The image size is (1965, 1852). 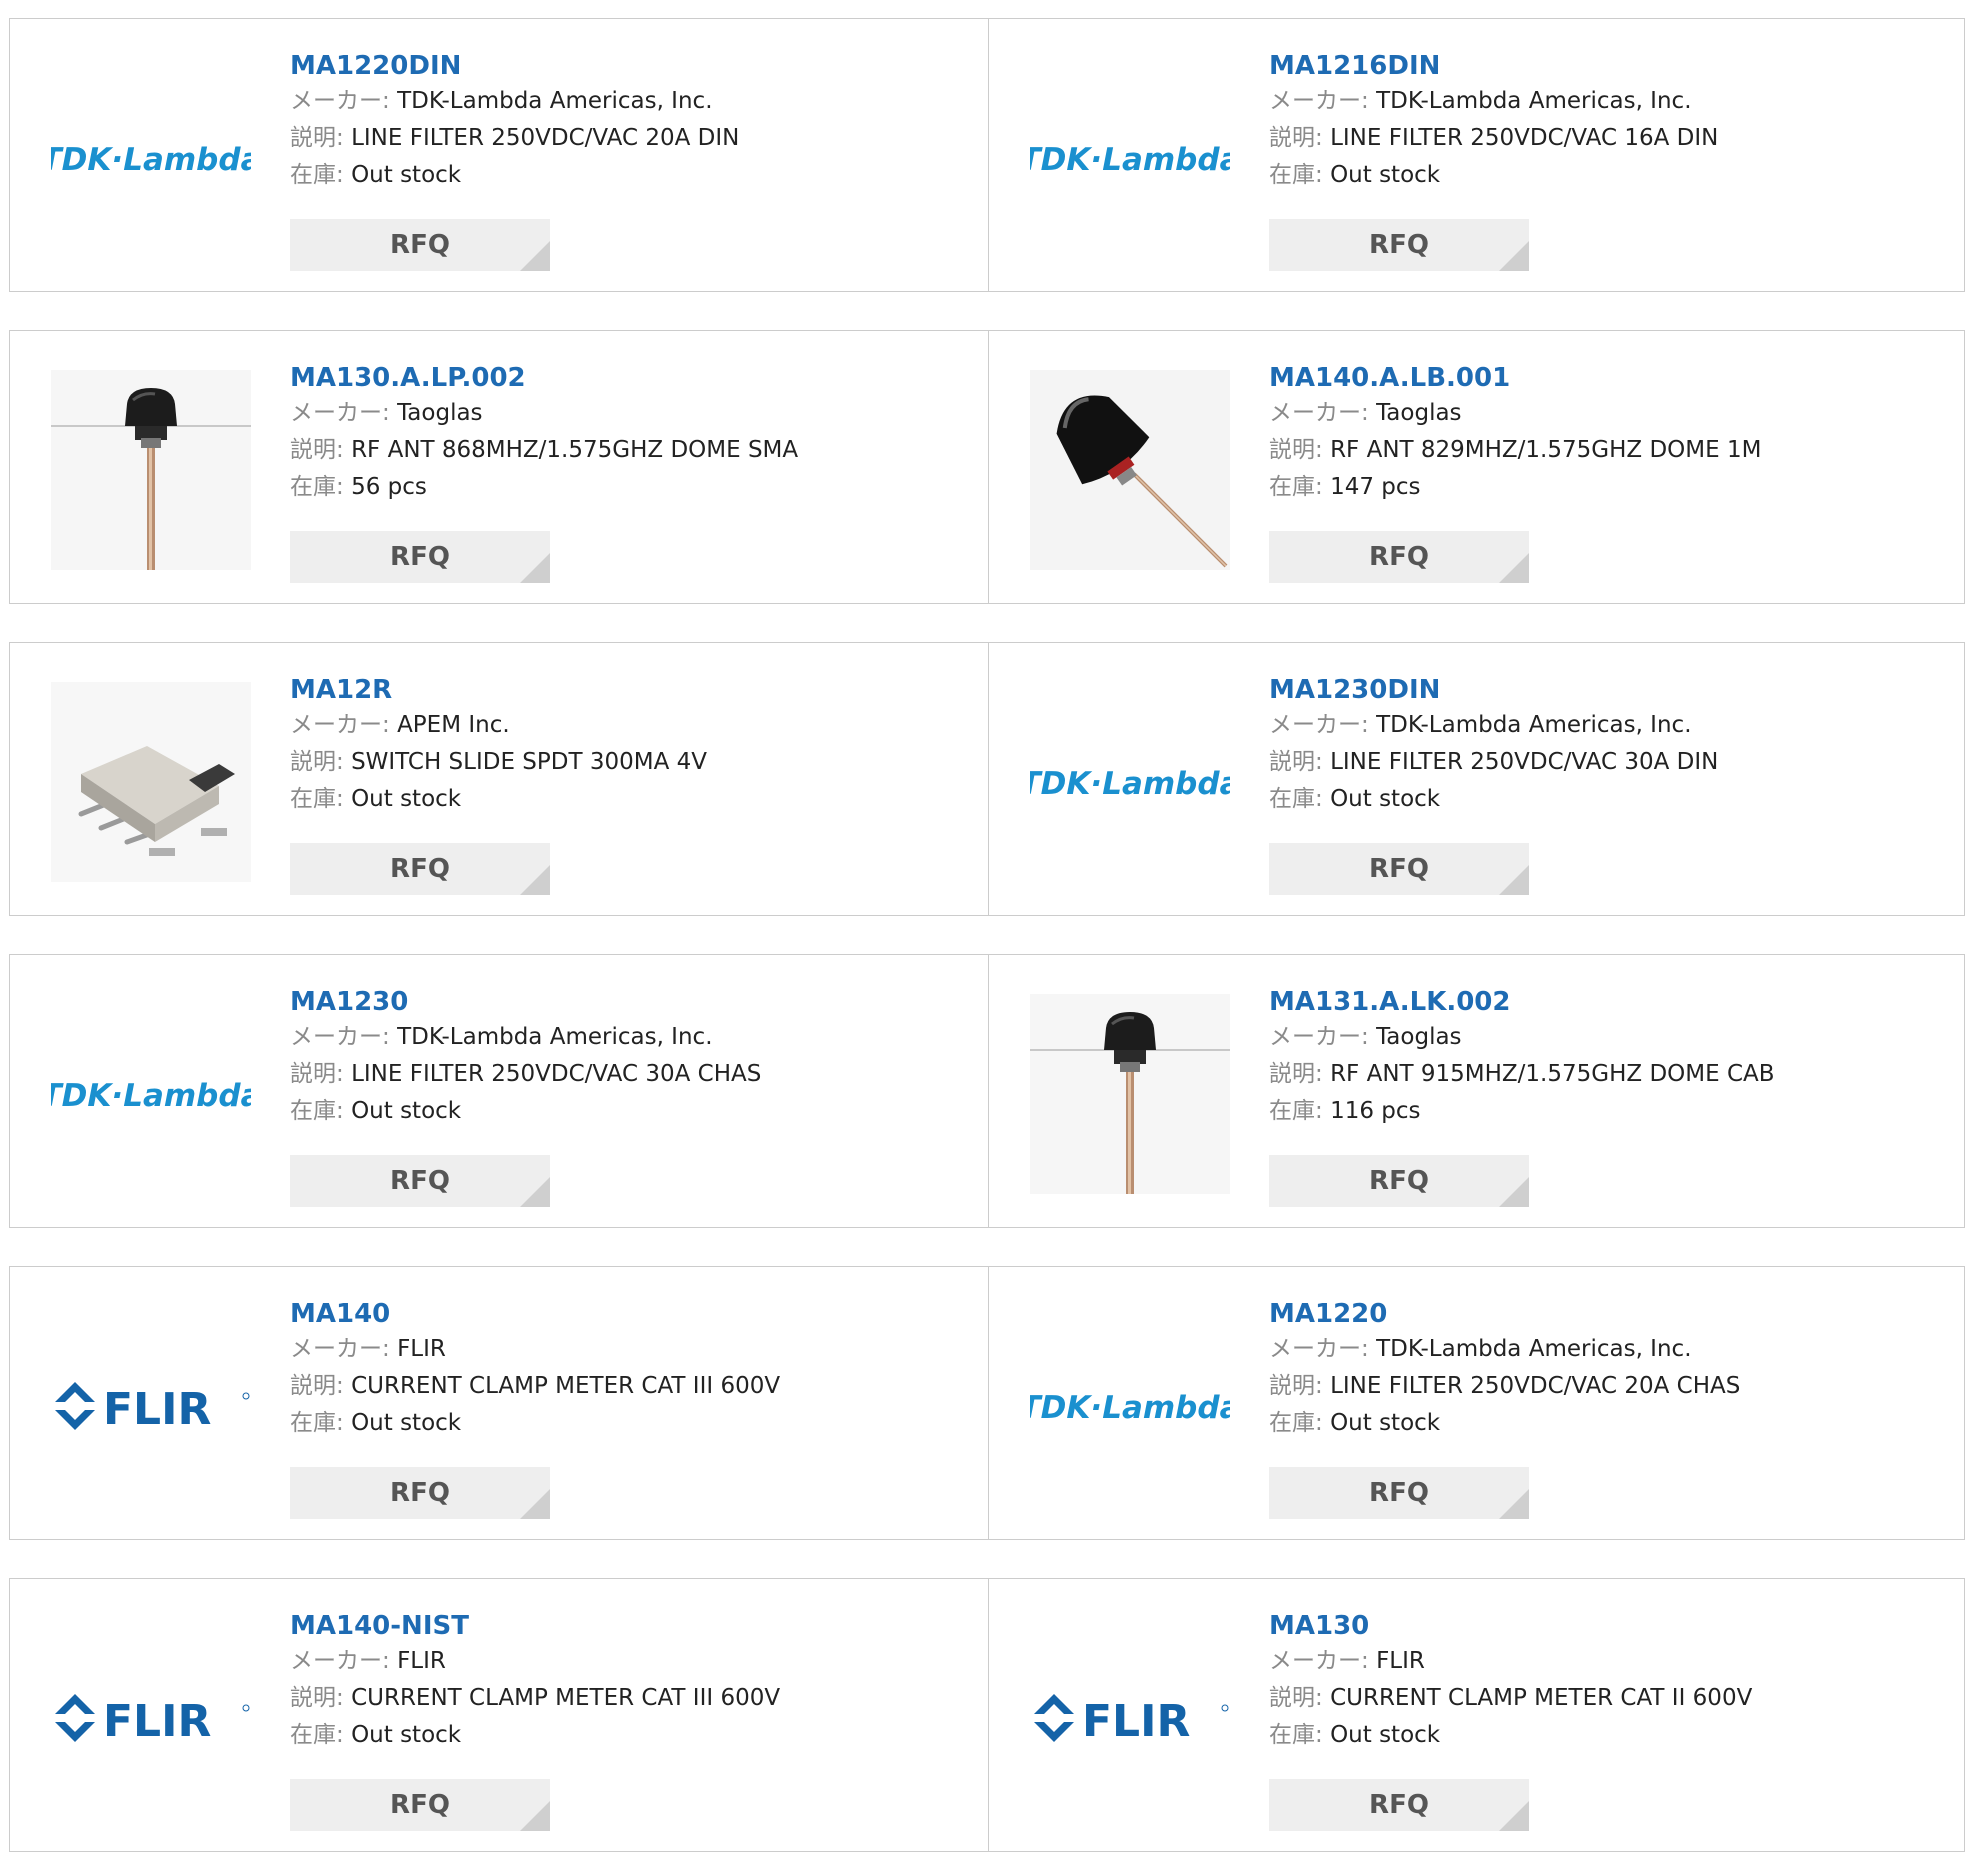 What do you see at coordinates (1599, 450) in the screenshot?
I see `description-row: 説明: RF ANT 829MHZ/1.575GHZ DOME 1M` at bounding box center [1599, 450].